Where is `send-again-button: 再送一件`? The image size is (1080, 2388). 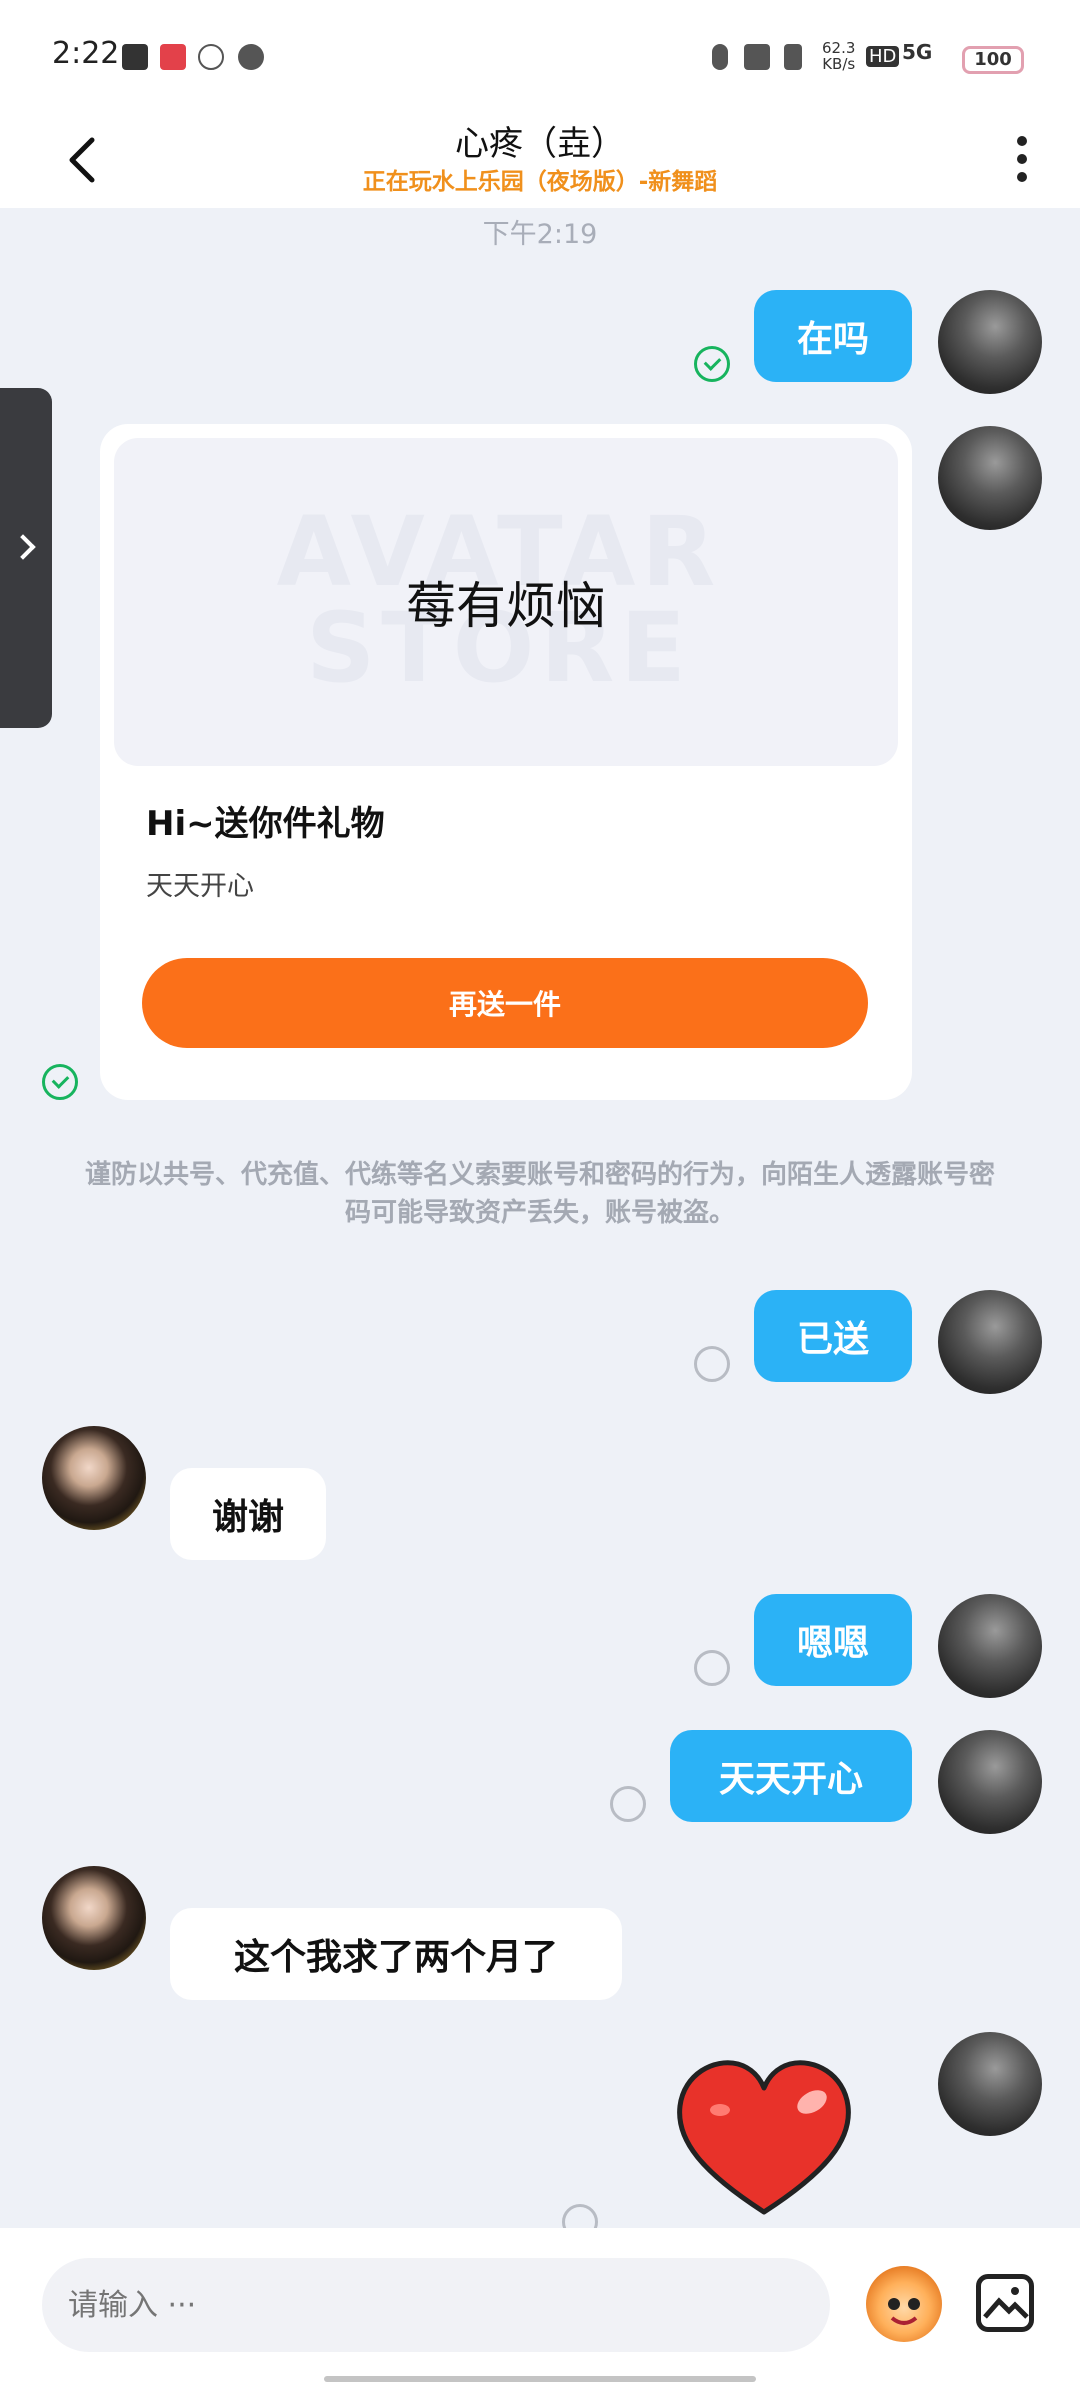 send-again-button: 再送一件 is located at coordinates (505, 1003).